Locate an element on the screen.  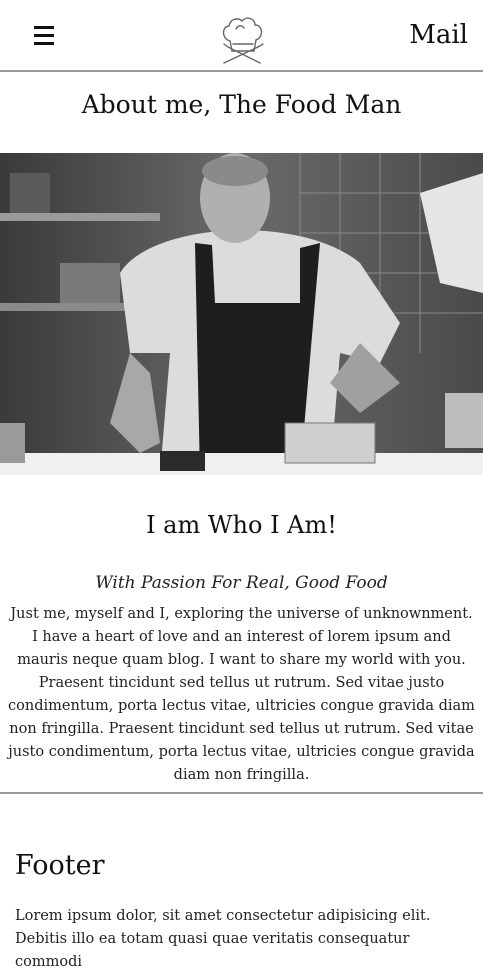
section-divider is located at coordinates (241, 793).